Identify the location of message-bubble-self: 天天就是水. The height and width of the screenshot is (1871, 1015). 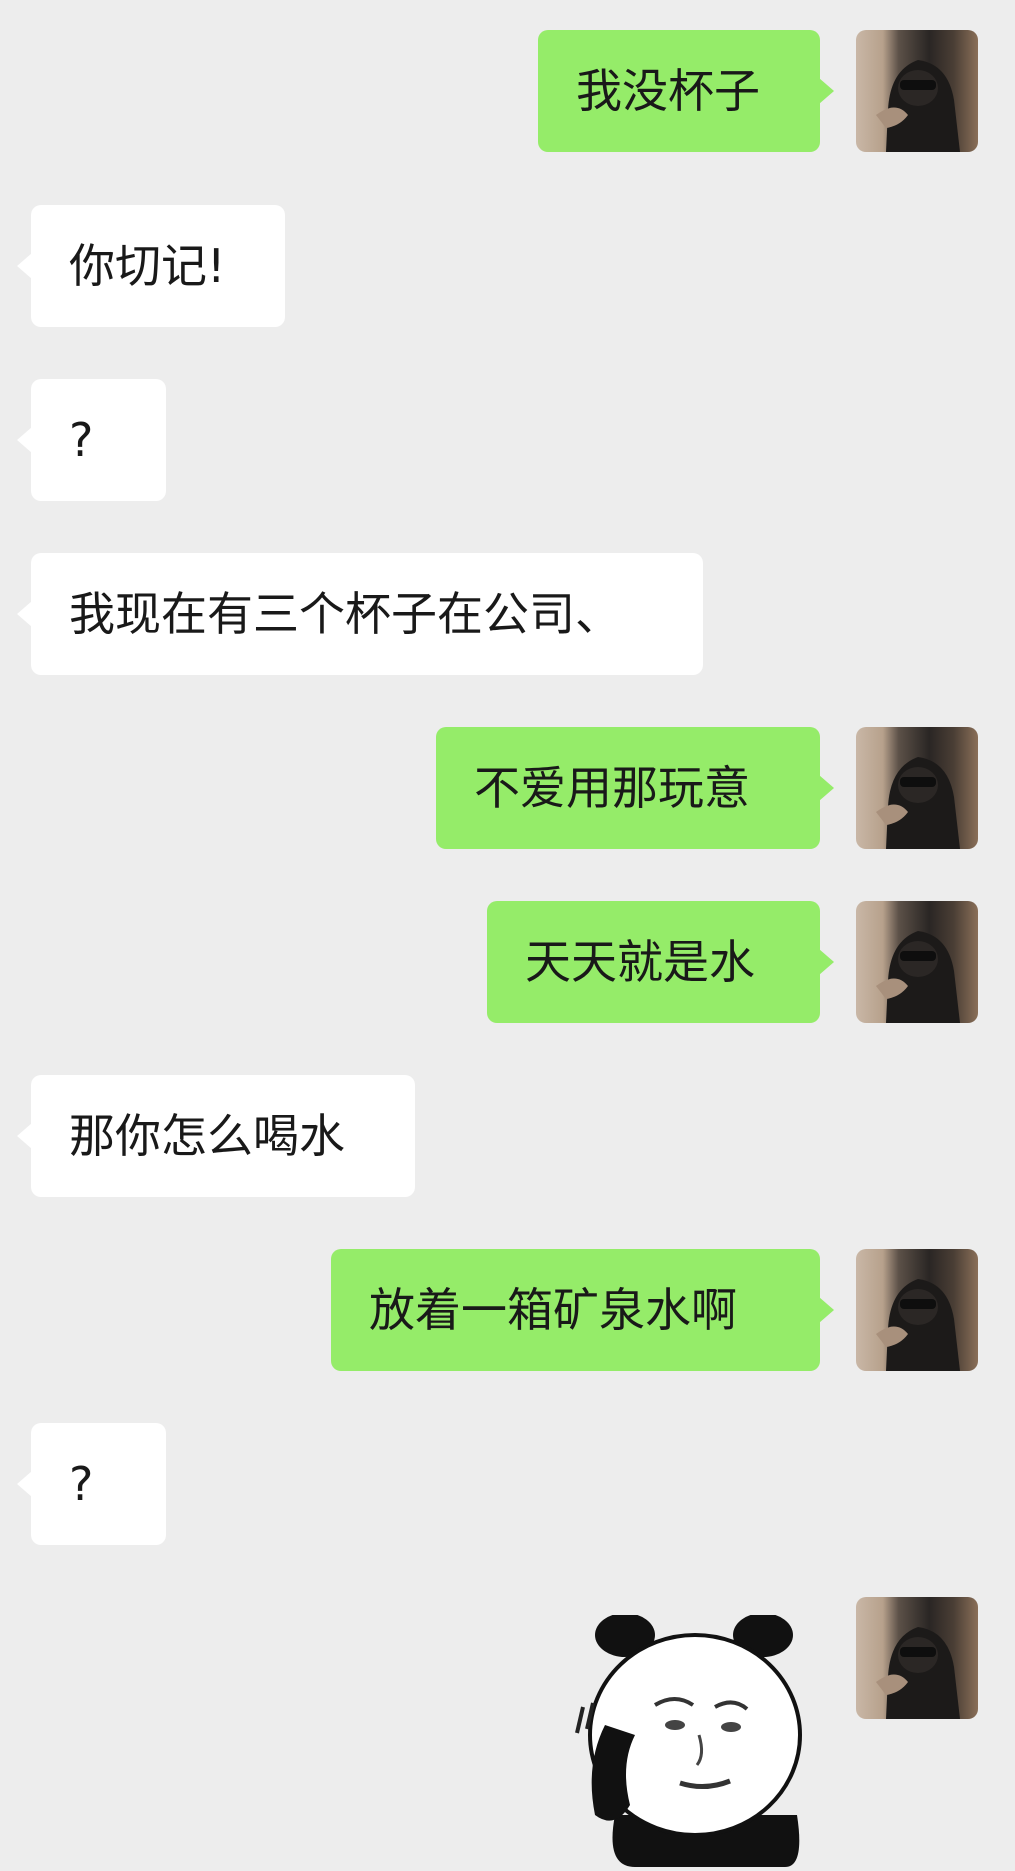
(660, 962).